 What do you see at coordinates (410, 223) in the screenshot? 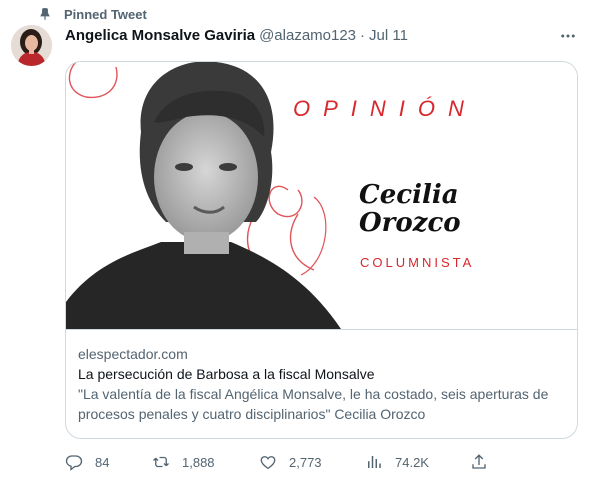
I see `columnist-name-line2: Orozco` at bounding box center [410, 223].